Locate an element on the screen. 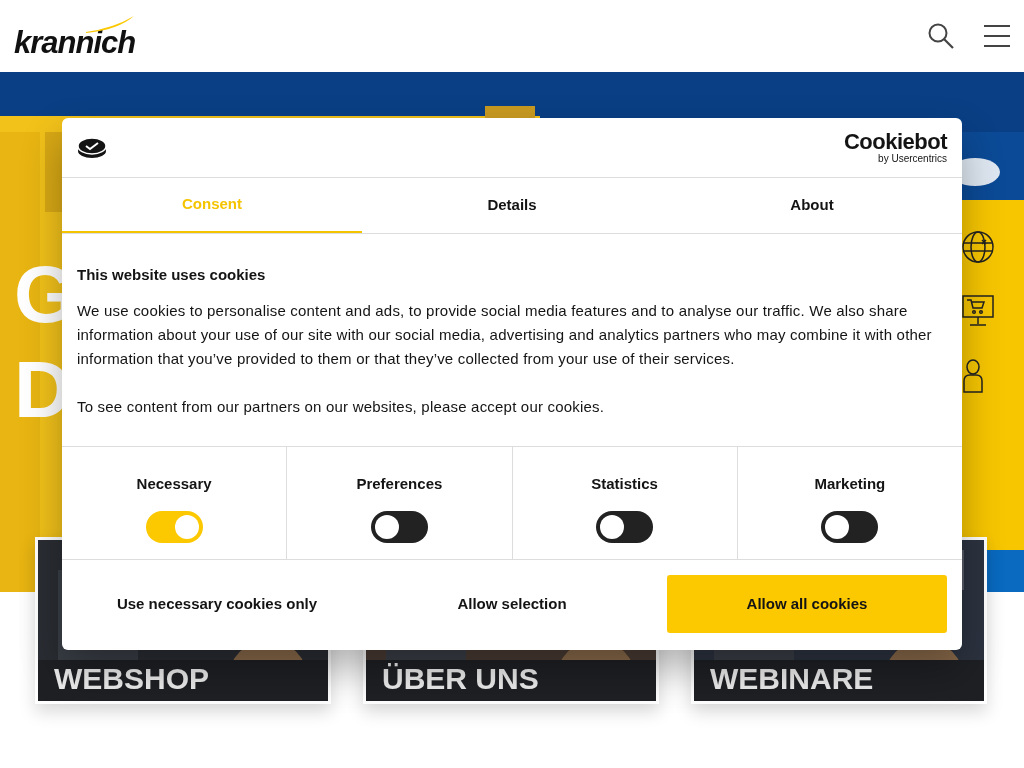  search-icon is located at coordinates (941, 36).